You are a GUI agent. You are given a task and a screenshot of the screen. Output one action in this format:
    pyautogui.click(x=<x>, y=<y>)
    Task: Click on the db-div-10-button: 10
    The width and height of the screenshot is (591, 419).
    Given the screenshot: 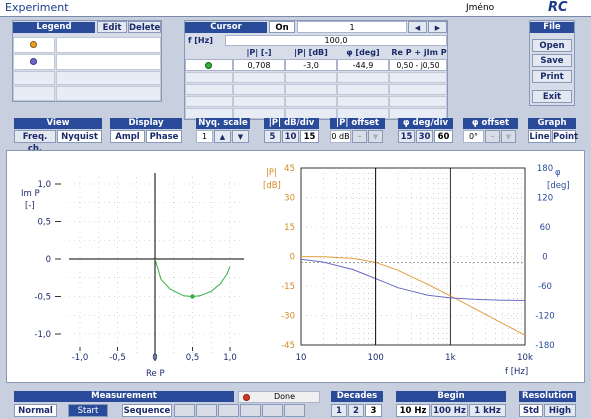 What is the action you would take?
    pyautogui.click(x=290, y=136)
    